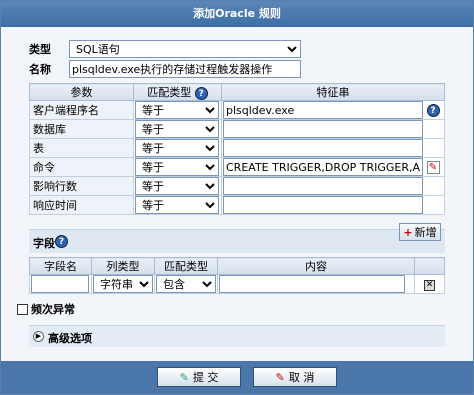  I want to click on param-name: 表, so click(81, 148).